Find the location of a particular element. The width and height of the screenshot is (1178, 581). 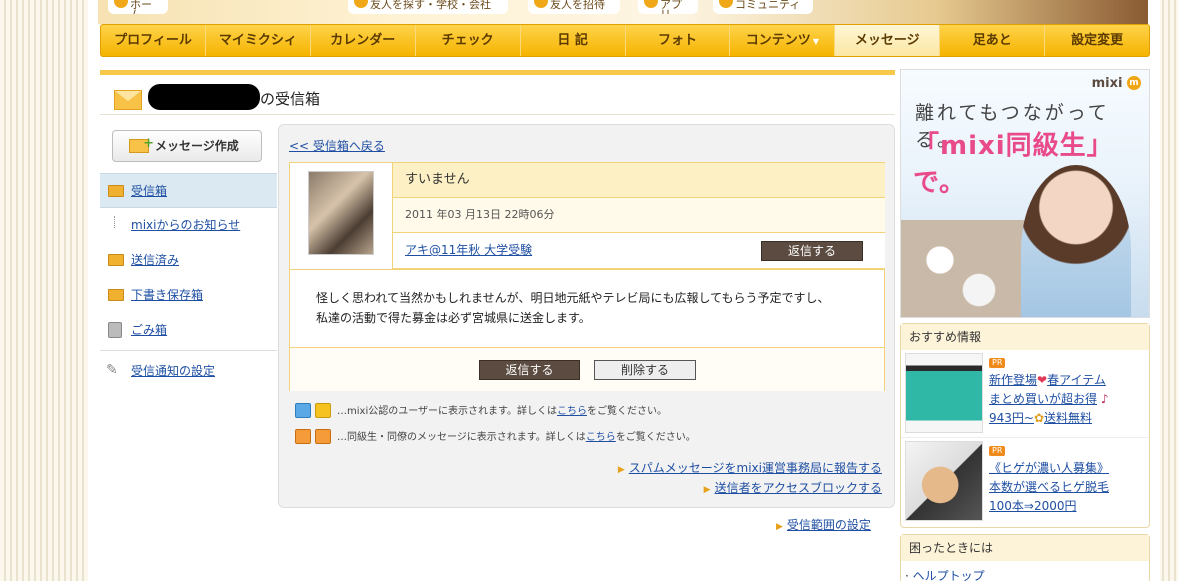

sidebar-item-inbox: 受信箱 is located at coordinates (188, 190).